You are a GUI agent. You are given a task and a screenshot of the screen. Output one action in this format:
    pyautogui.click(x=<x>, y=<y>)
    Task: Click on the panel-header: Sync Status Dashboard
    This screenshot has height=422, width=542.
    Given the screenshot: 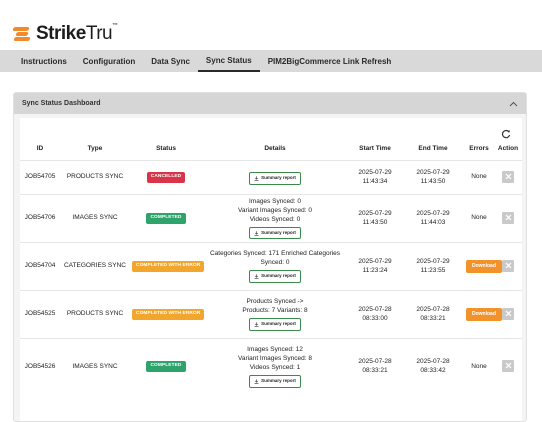 What is the action you would take?
    pyautogui.click(x=270, y=103)
    